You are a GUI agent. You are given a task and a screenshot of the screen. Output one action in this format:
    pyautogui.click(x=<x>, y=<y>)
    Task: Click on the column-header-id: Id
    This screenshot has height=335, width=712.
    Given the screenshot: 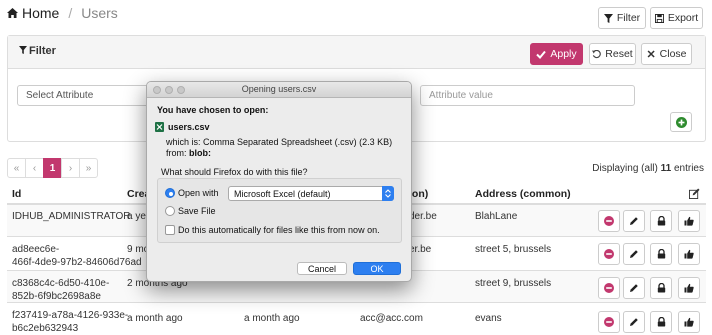 What is the action you would take?
    pyautogui.click(x=16, y=194)
    